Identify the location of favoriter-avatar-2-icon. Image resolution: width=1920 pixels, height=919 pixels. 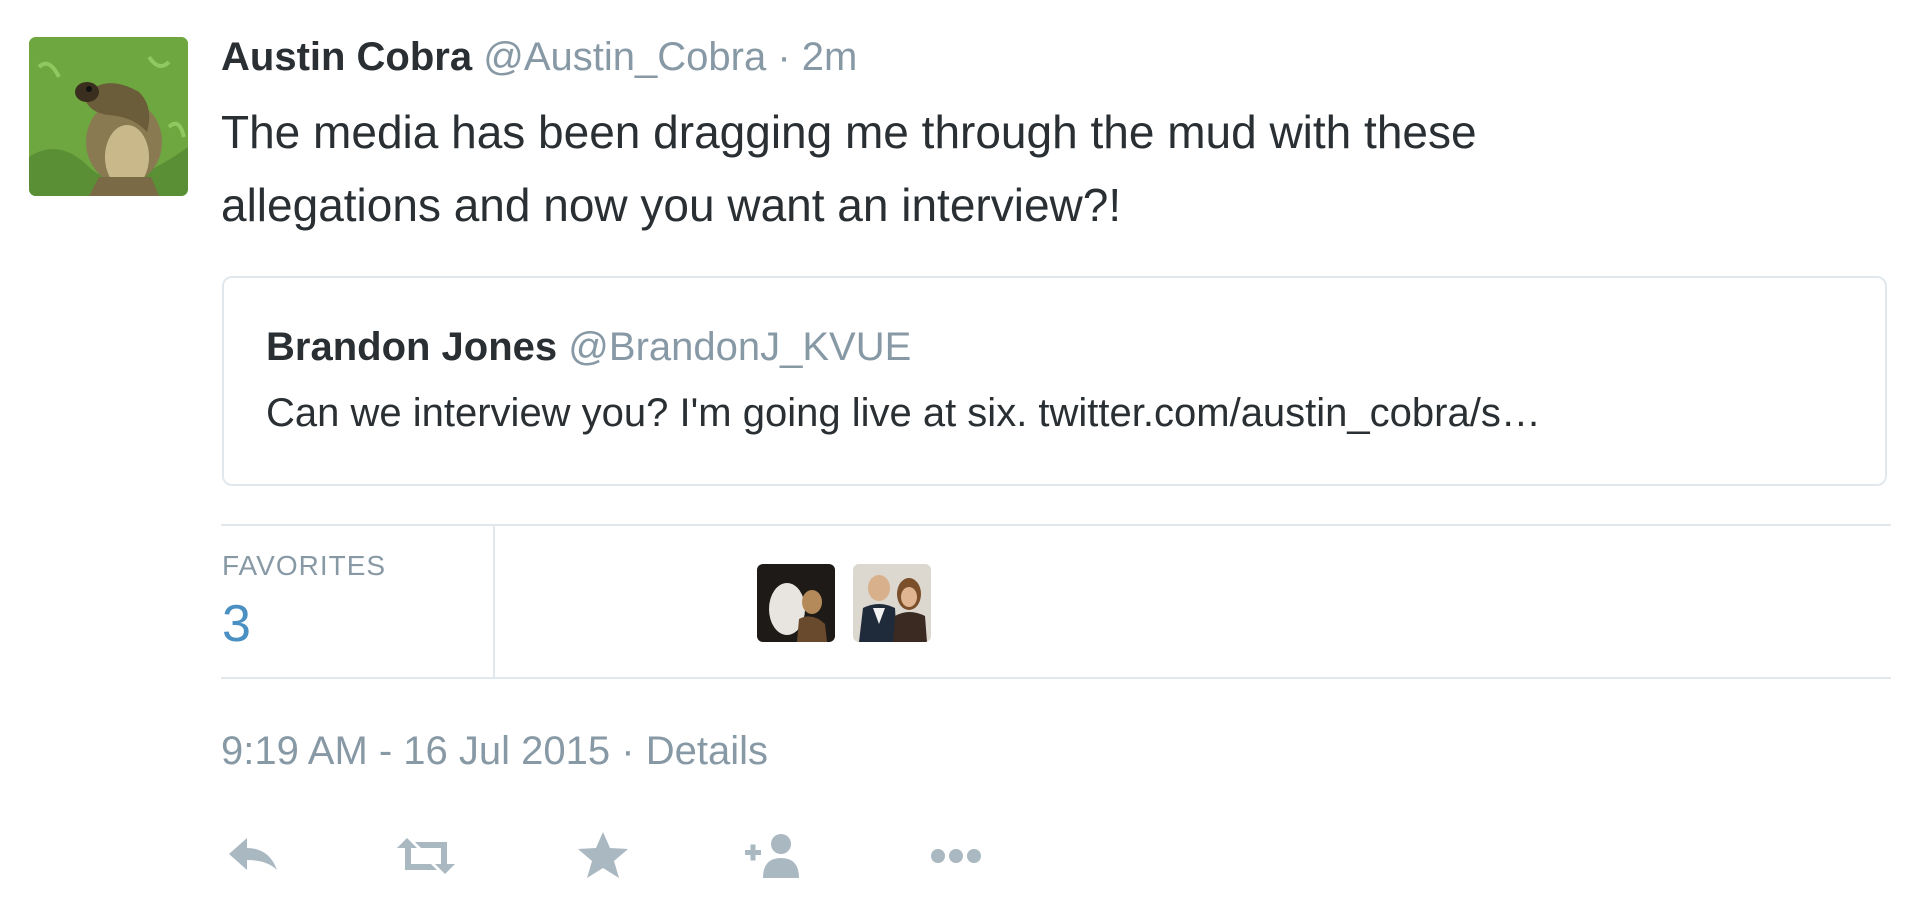
(892, 603).